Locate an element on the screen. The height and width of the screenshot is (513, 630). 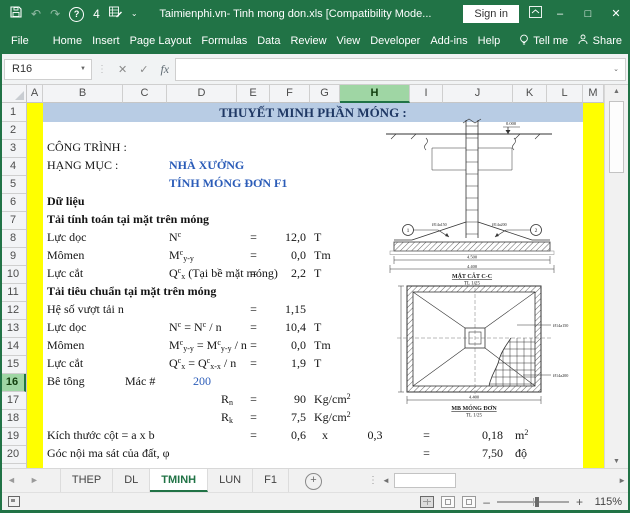
share-button: Share is located at coordinates (600, 41).